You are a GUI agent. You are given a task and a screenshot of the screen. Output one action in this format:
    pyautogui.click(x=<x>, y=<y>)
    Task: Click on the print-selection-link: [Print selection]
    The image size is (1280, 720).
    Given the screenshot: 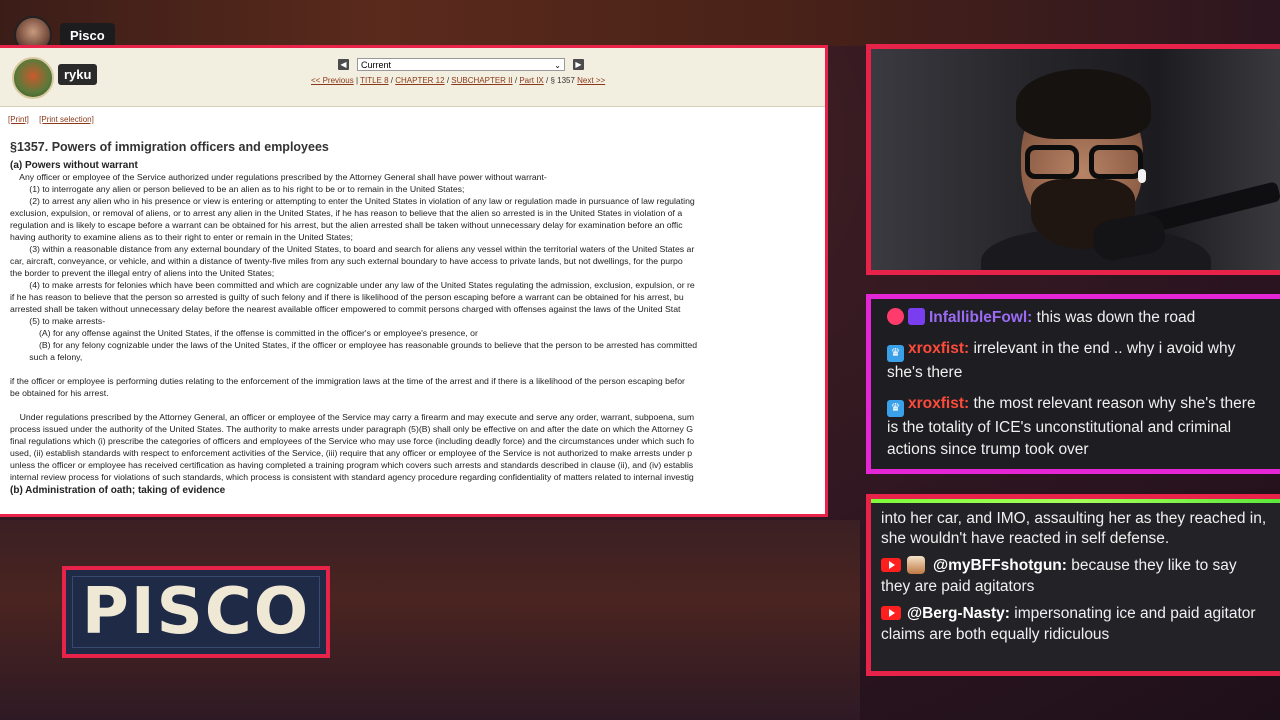 What is the action you would take?
    pyautogui.click(x=66, y=119)
    